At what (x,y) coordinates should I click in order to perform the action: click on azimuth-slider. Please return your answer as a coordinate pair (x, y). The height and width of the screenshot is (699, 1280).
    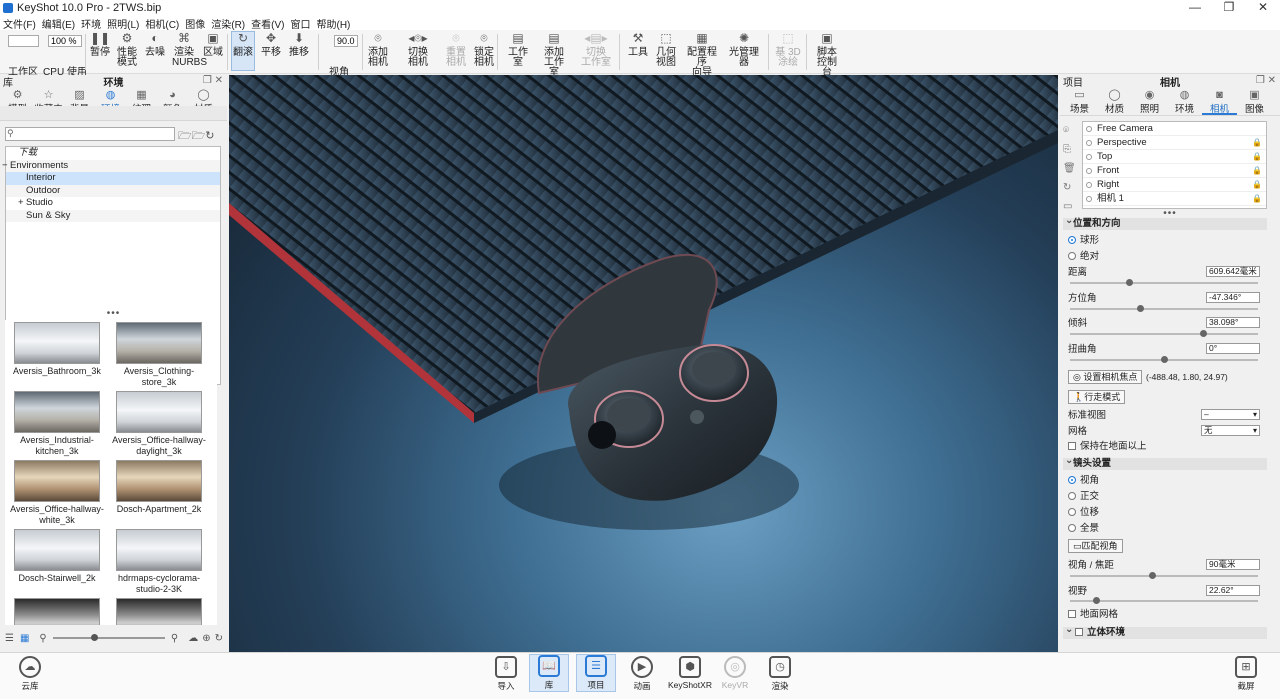
    Looking at the image, I should click on (1164, 308).